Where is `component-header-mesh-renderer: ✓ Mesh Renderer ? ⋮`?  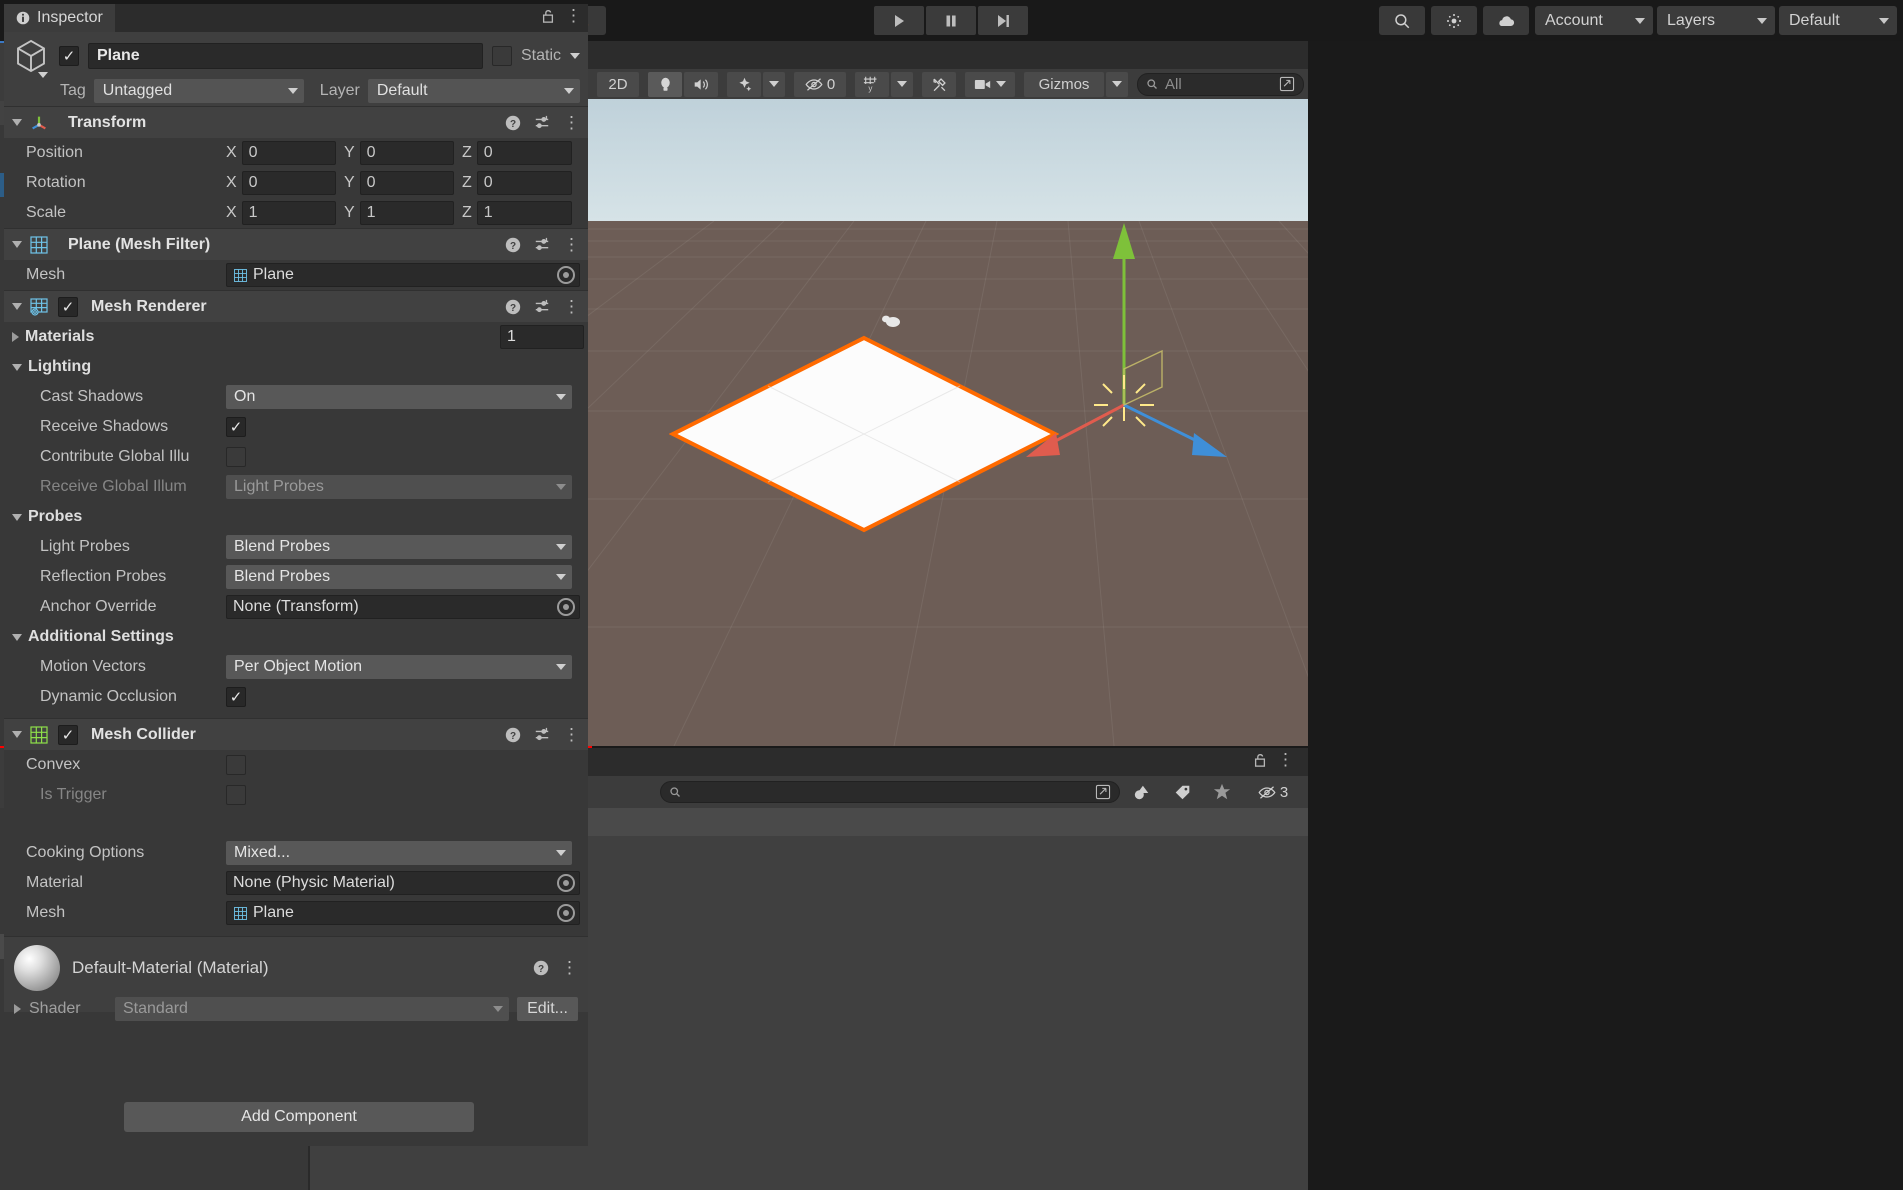
component-header-mesh-renderer: ✓ Mesh Renderer ? ⋮ is located at coordinates (296, 306).